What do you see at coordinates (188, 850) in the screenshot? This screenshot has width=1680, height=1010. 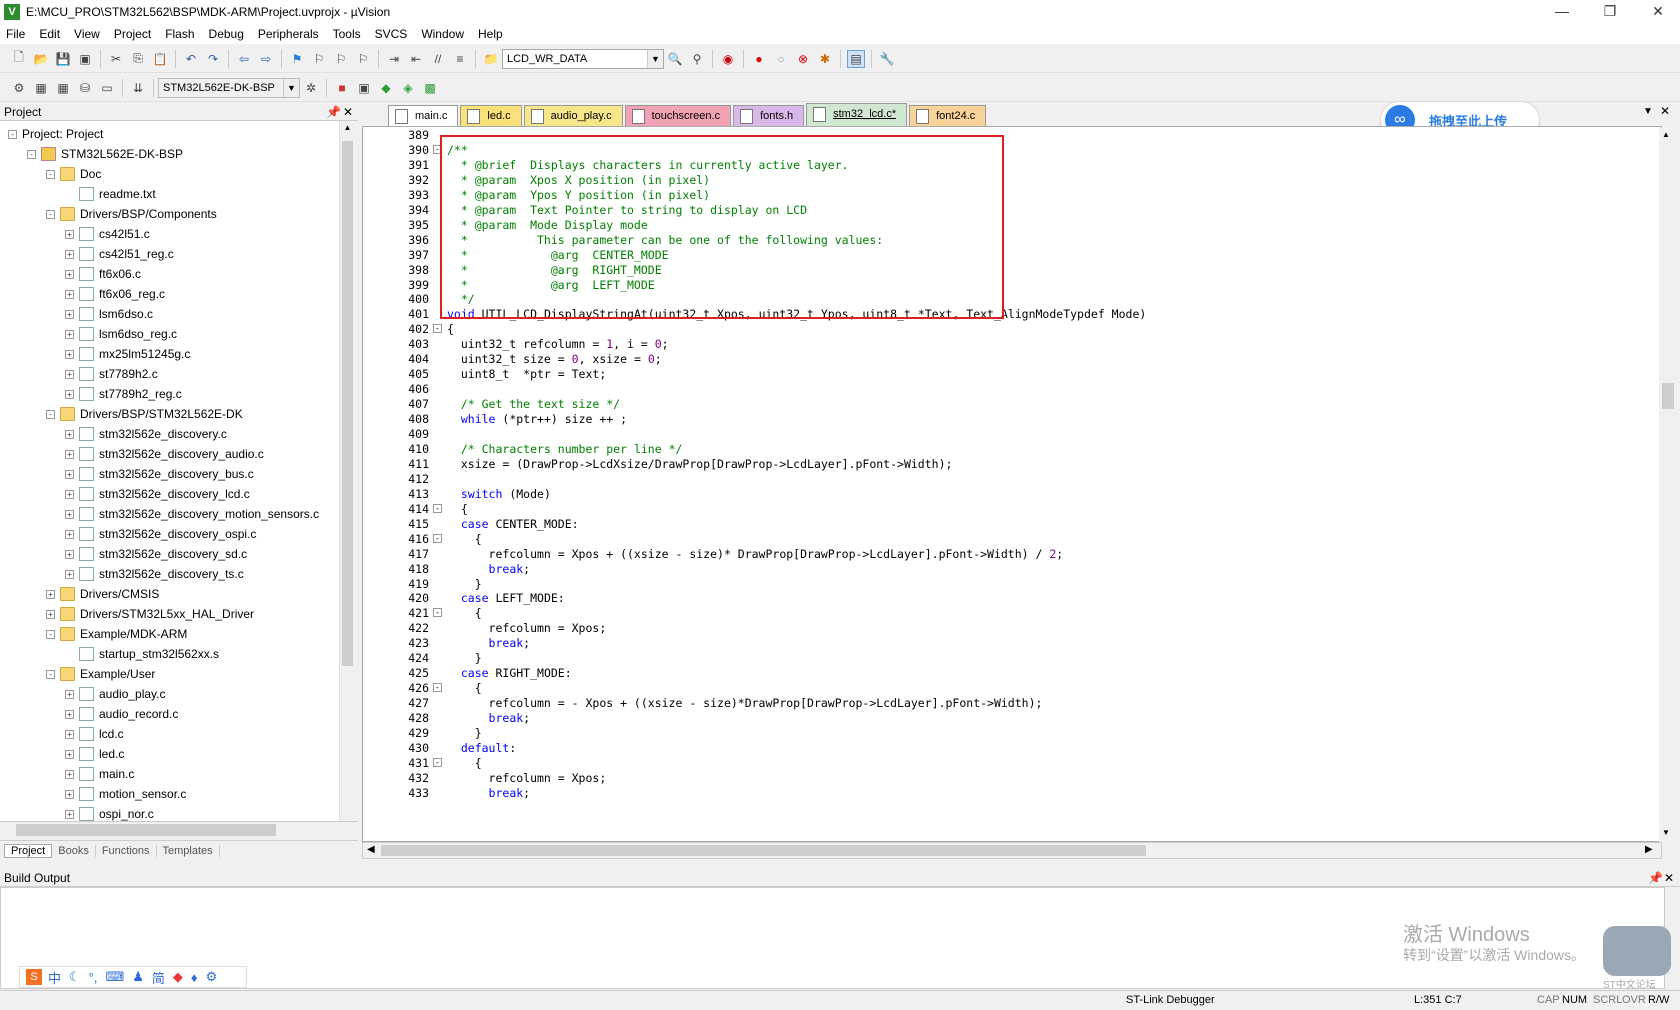 I see `tab-templates: Templates` at bounding box center [188, 850].